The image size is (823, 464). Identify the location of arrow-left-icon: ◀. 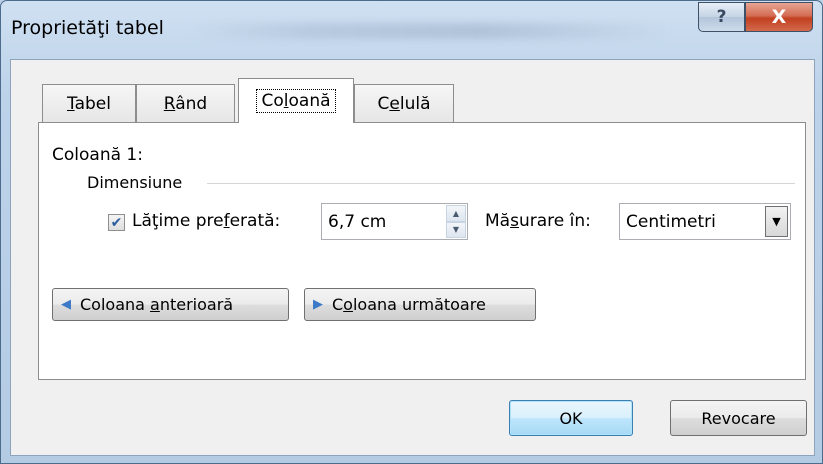
(66, 304).